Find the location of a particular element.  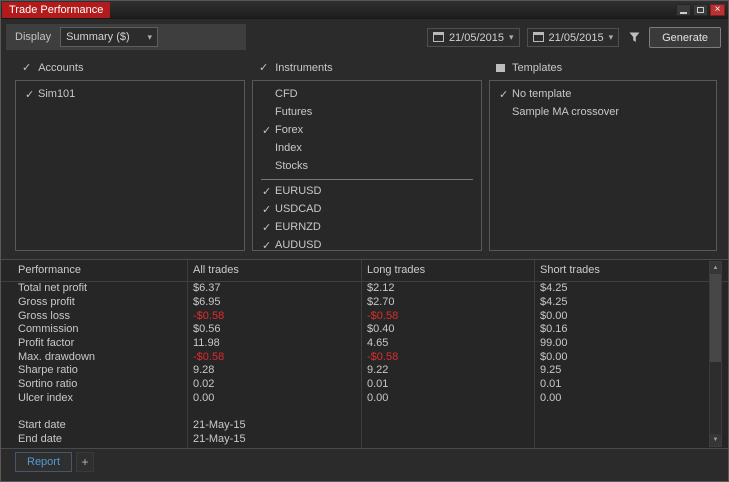

list-item-forex: ✓ Forex is located at coordinates (367, 130).